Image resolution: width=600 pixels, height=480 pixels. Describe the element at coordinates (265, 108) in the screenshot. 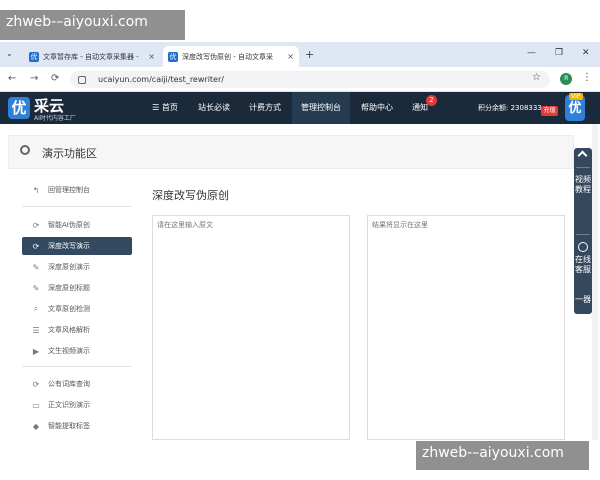

I see `nav-pricing: 计费方式` at that location.